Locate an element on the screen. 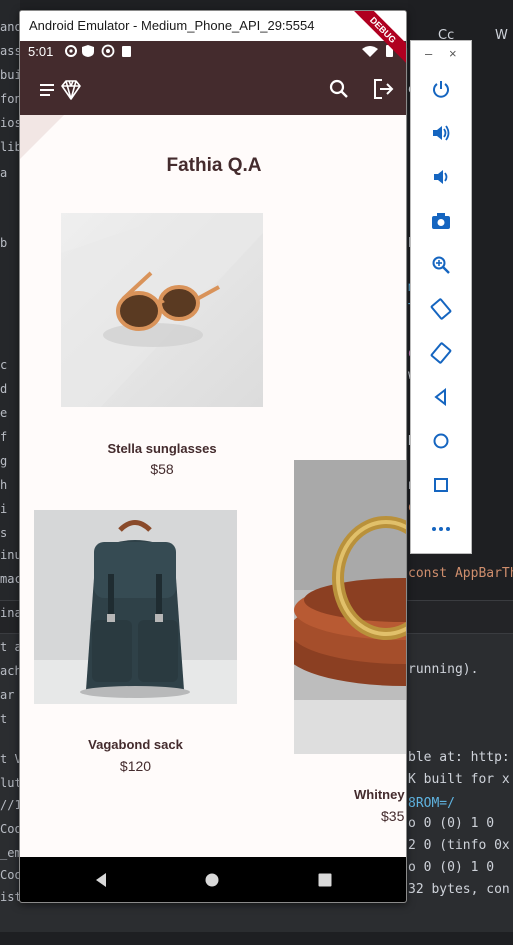 The image size is (513, 945). product-name: Whitney is located at coordinates (379, 794).